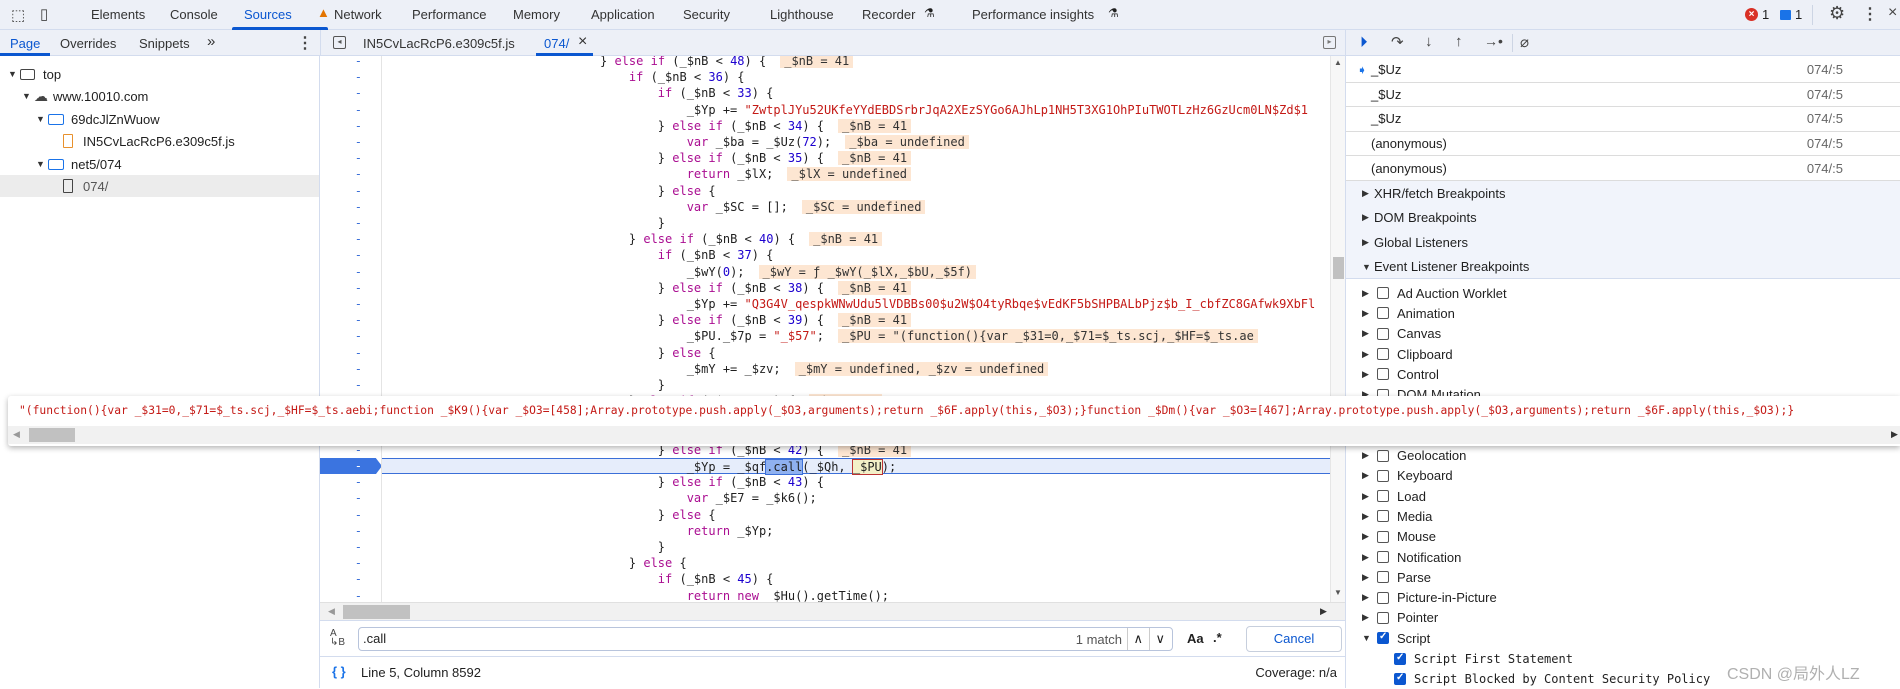 The height and width of the screenshot is (689, 1900). What do you see at coordinates (1765, 14) in the screenshot?
I see `error-count: 1` at bounding box center [1765, 14].